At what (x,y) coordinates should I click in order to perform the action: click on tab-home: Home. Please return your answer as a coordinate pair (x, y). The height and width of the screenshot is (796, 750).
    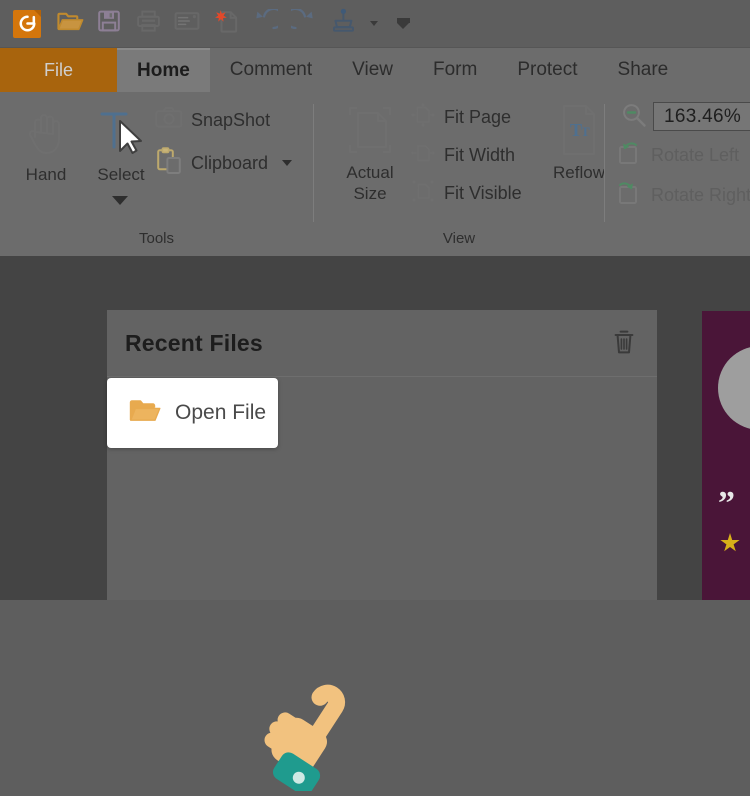
    Looking at the image, I should click on (163, 70).